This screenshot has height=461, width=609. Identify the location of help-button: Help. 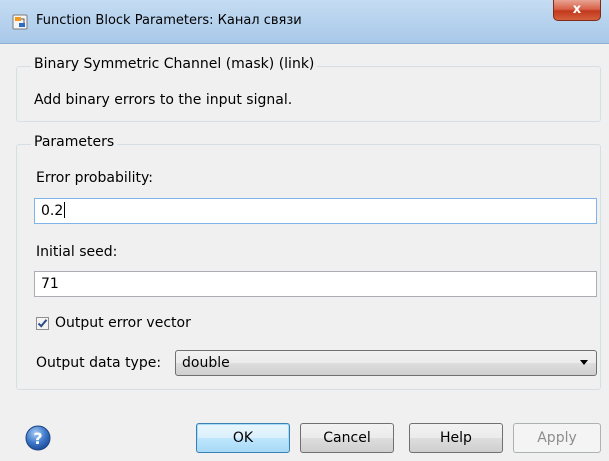
(456, 438).